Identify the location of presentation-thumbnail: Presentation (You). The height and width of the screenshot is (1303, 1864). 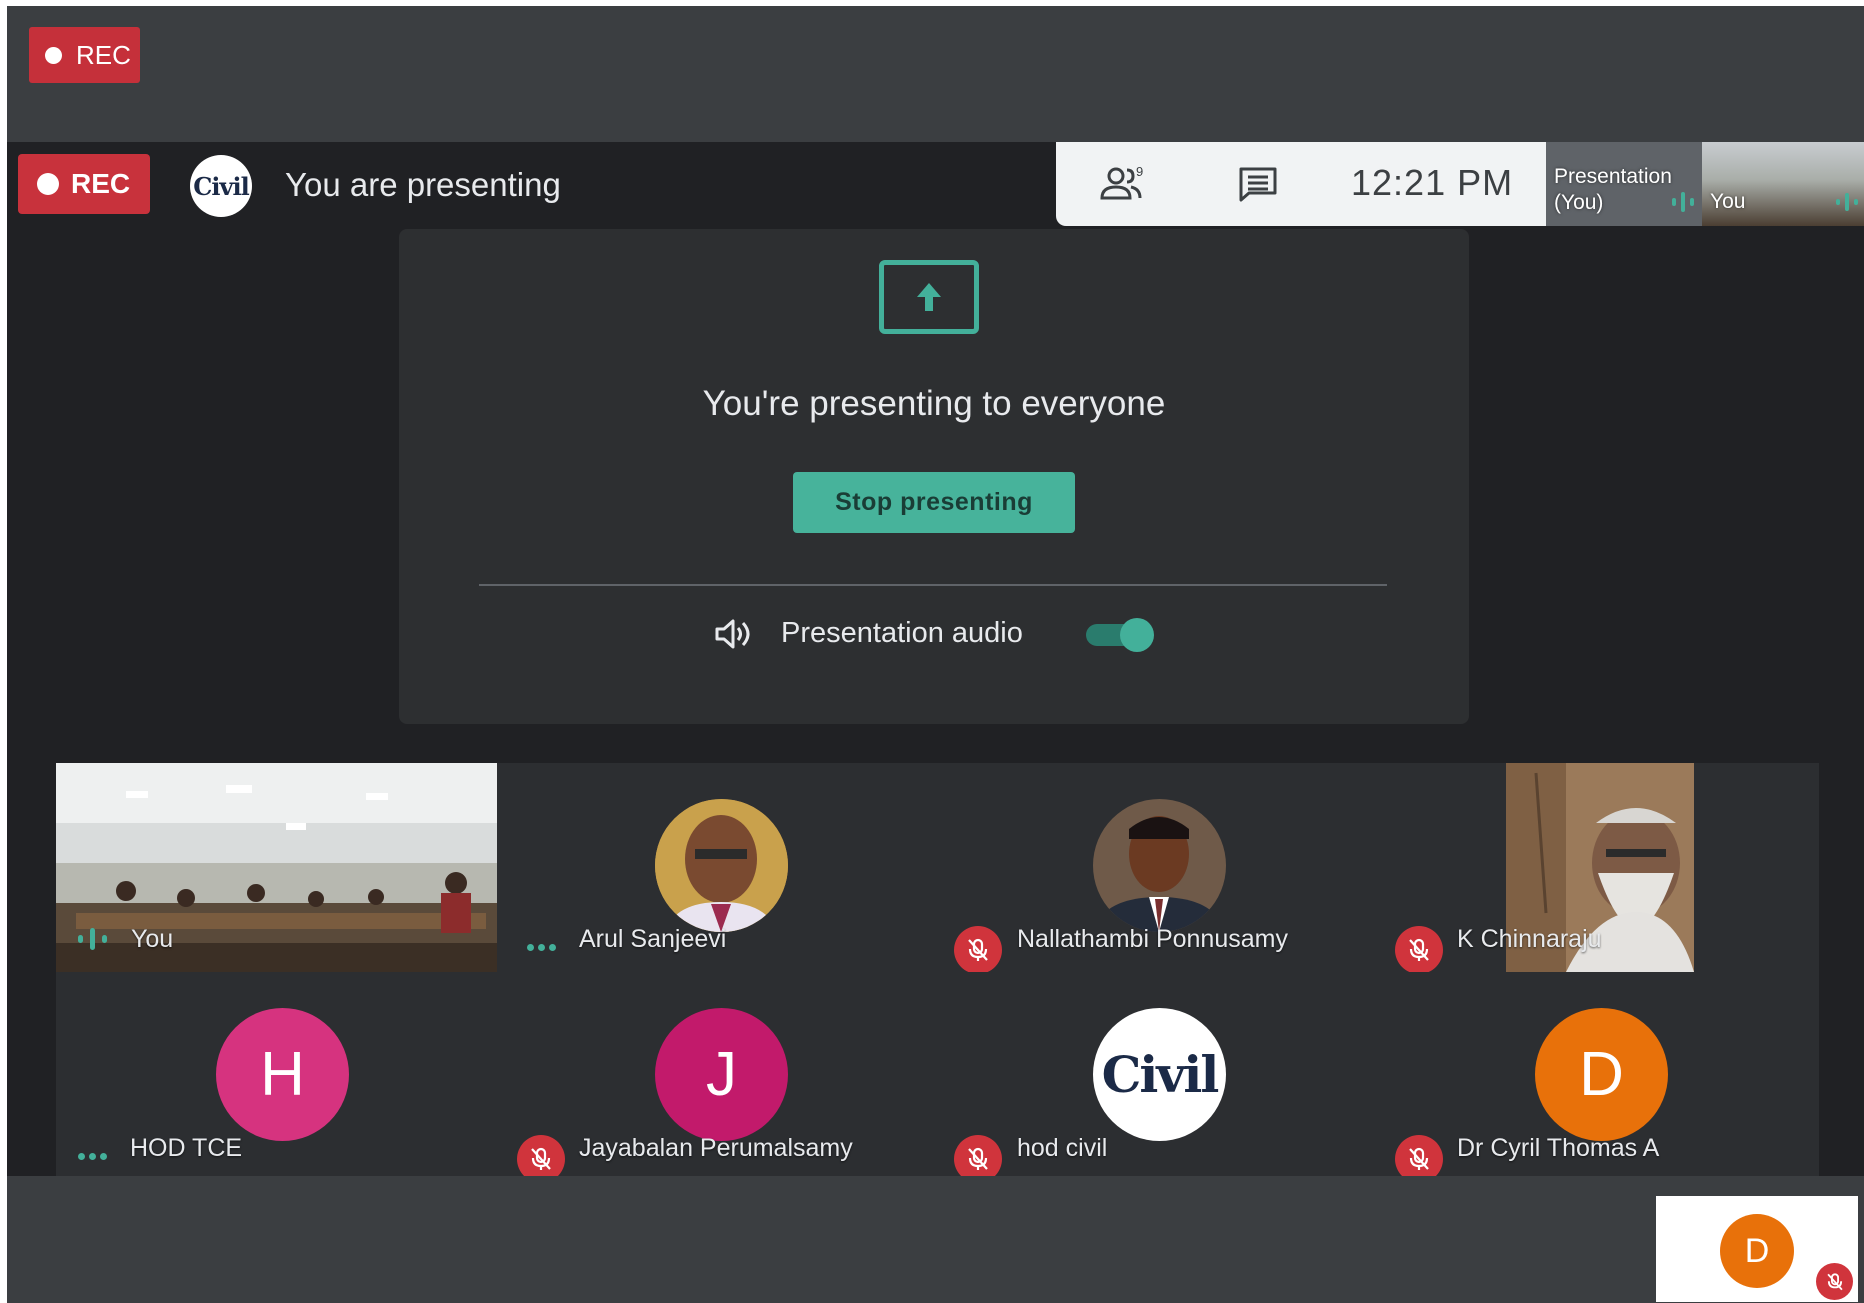
(1624, 184).